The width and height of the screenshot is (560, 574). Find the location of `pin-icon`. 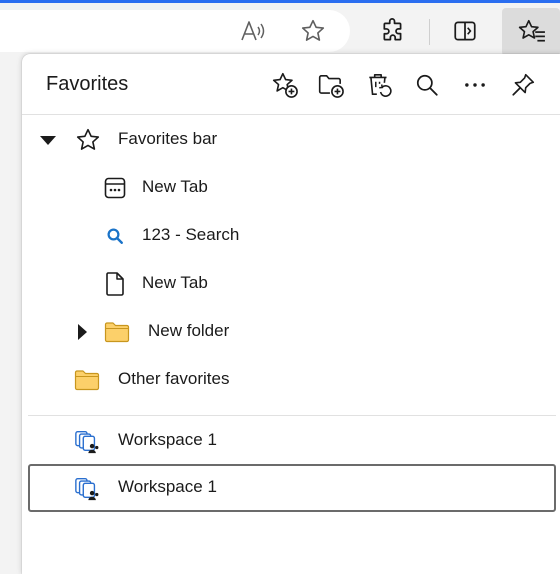

pin-icon is located at coordinates (523, 85).